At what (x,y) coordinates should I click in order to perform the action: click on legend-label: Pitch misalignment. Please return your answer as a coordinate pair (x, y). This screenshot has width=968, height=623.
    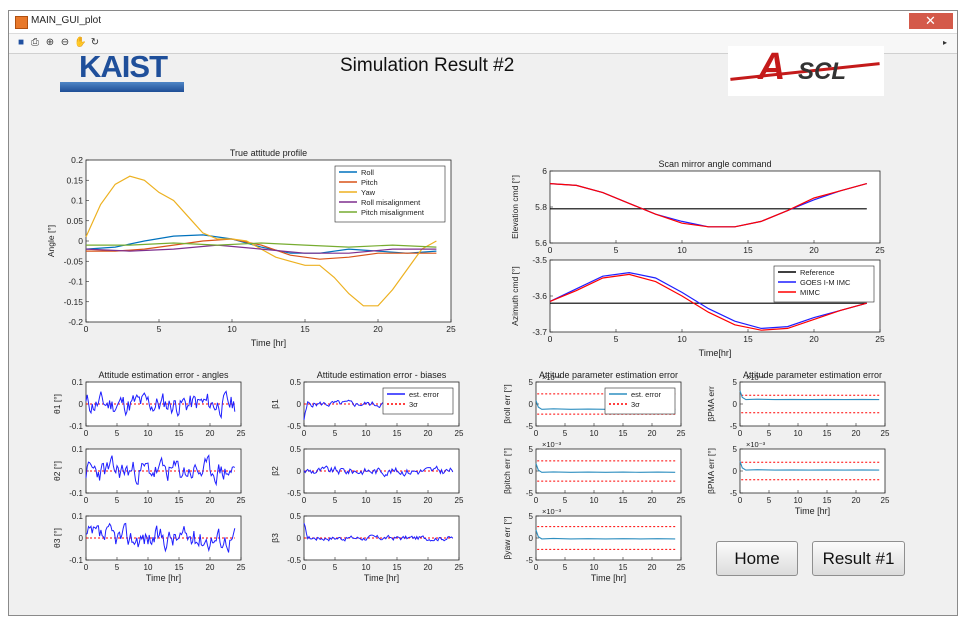
    Looking at the image, I should click on (393, 212).